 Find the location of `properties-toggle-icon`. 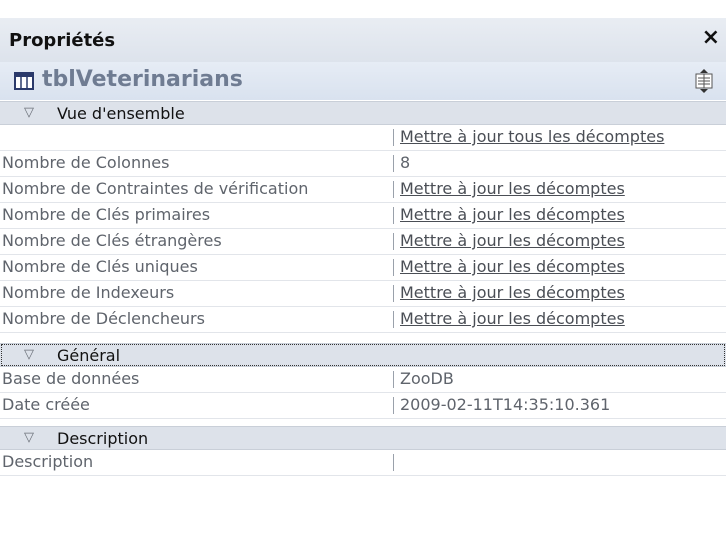

properties-toggle-icon is located at coordinates (704, 81).